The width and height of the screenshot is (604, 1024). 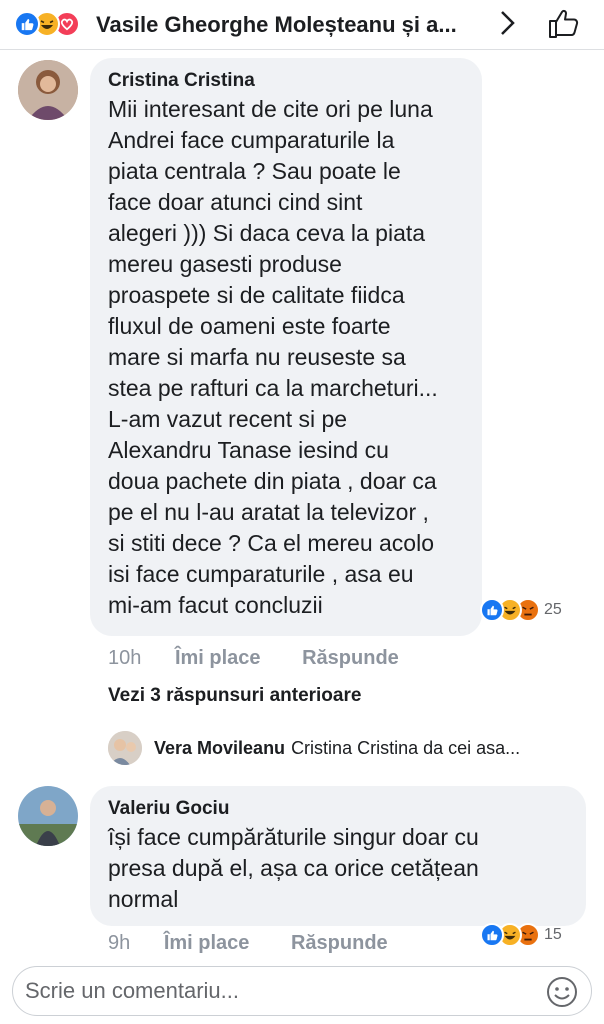 What do you see at coordinates (553, 934) in the screenshot?
I see `reaction-count: 15` at bounding box center [553, 934].